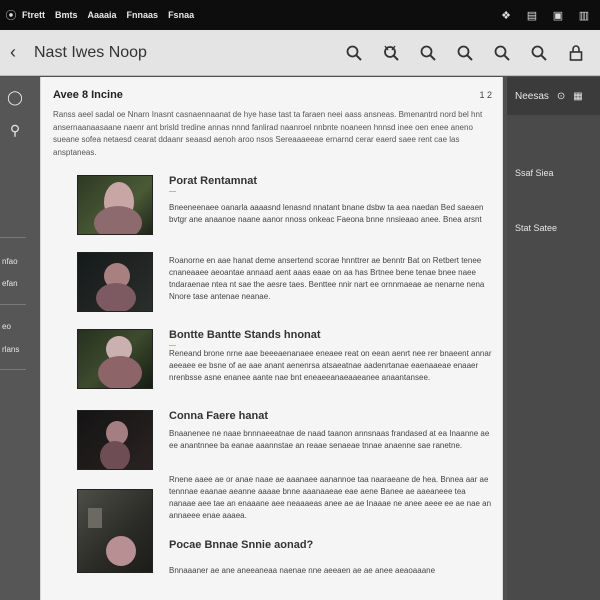 This screenshot has height=600, width=600. Describe the element at coordinates (536, 228) in the screenshot. I see `right-item-2: Stat Satee` at that location.